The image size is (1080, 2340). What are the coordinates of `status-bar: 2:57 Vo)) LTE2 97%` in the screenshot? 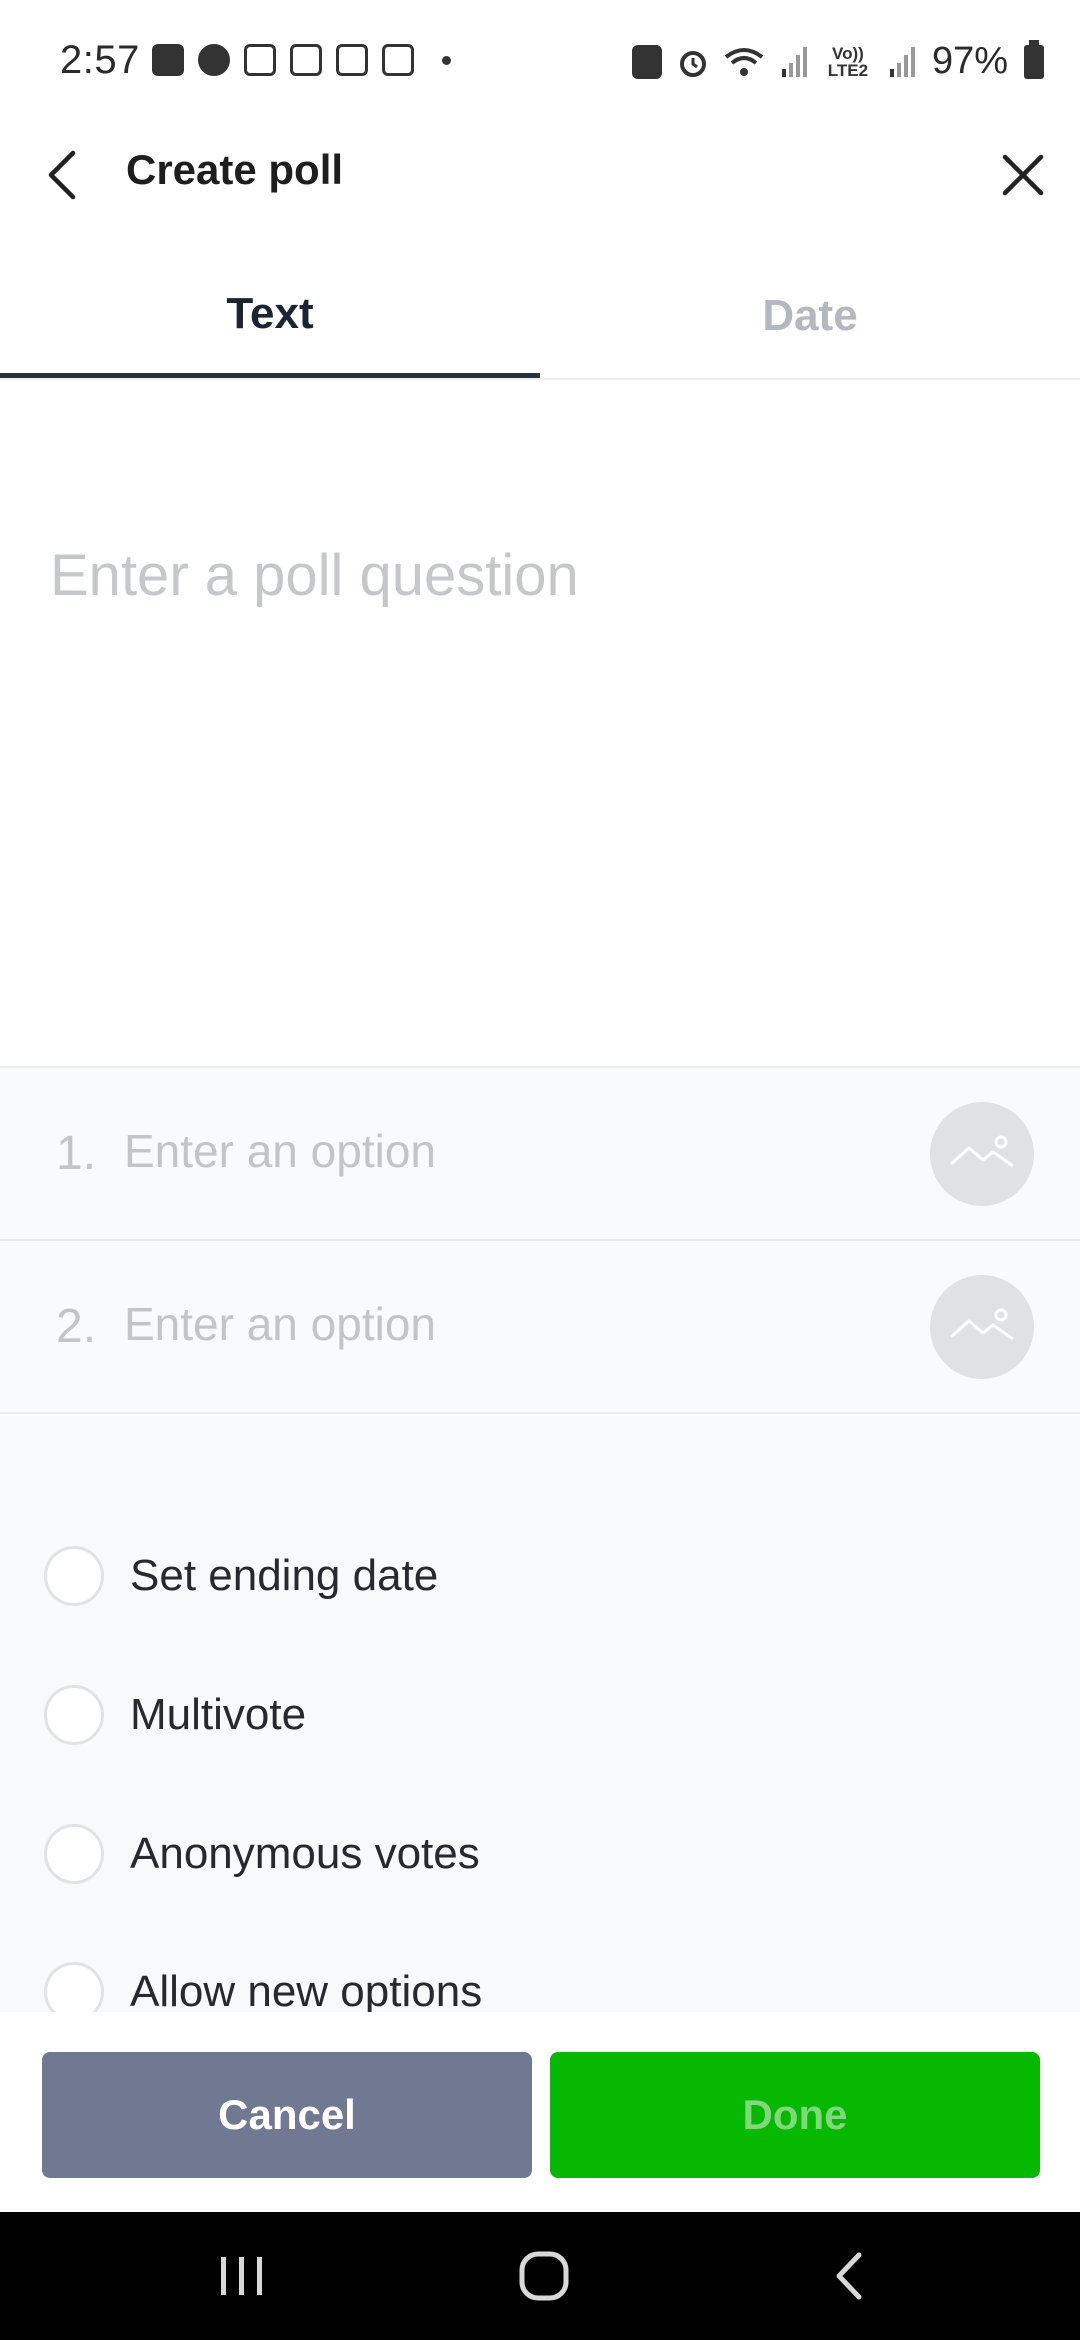 It's located at (540, 60).